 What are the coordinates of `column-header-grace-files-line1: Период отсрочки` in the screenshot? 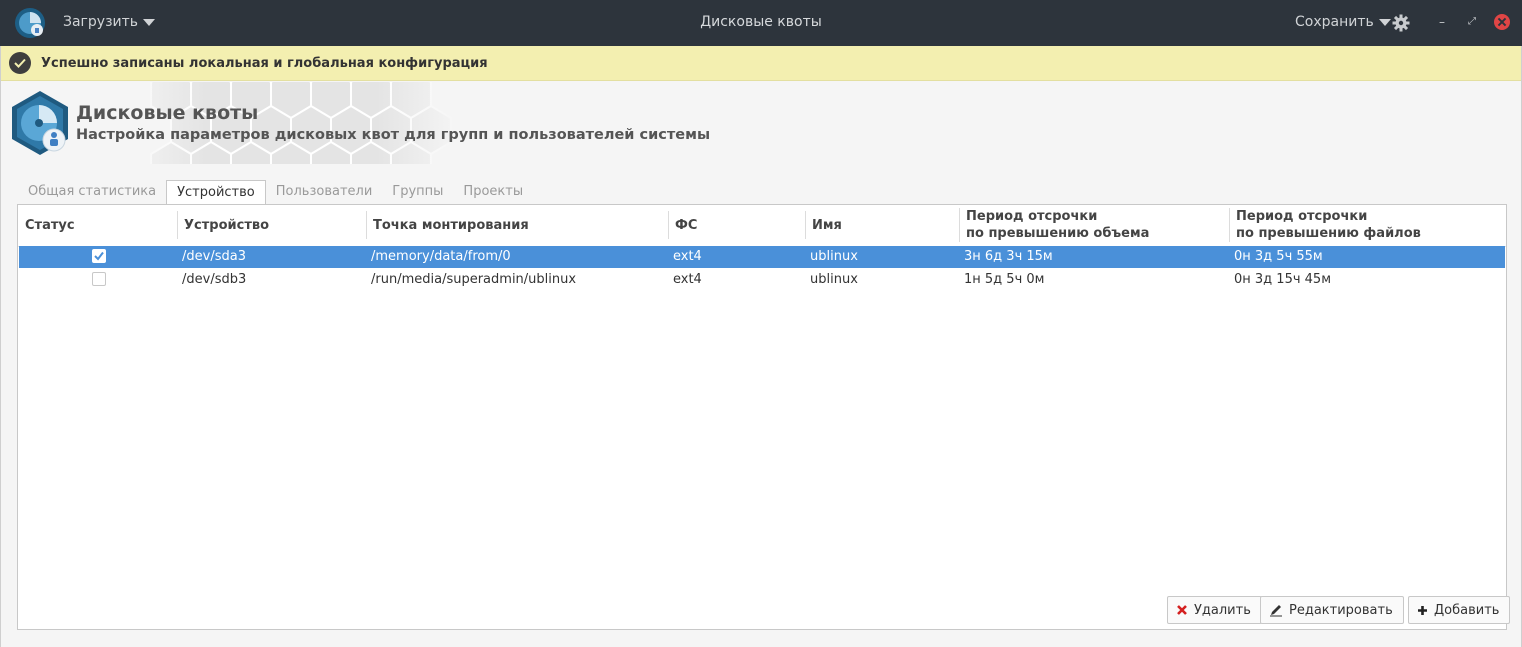 It's located at (1302, 216).